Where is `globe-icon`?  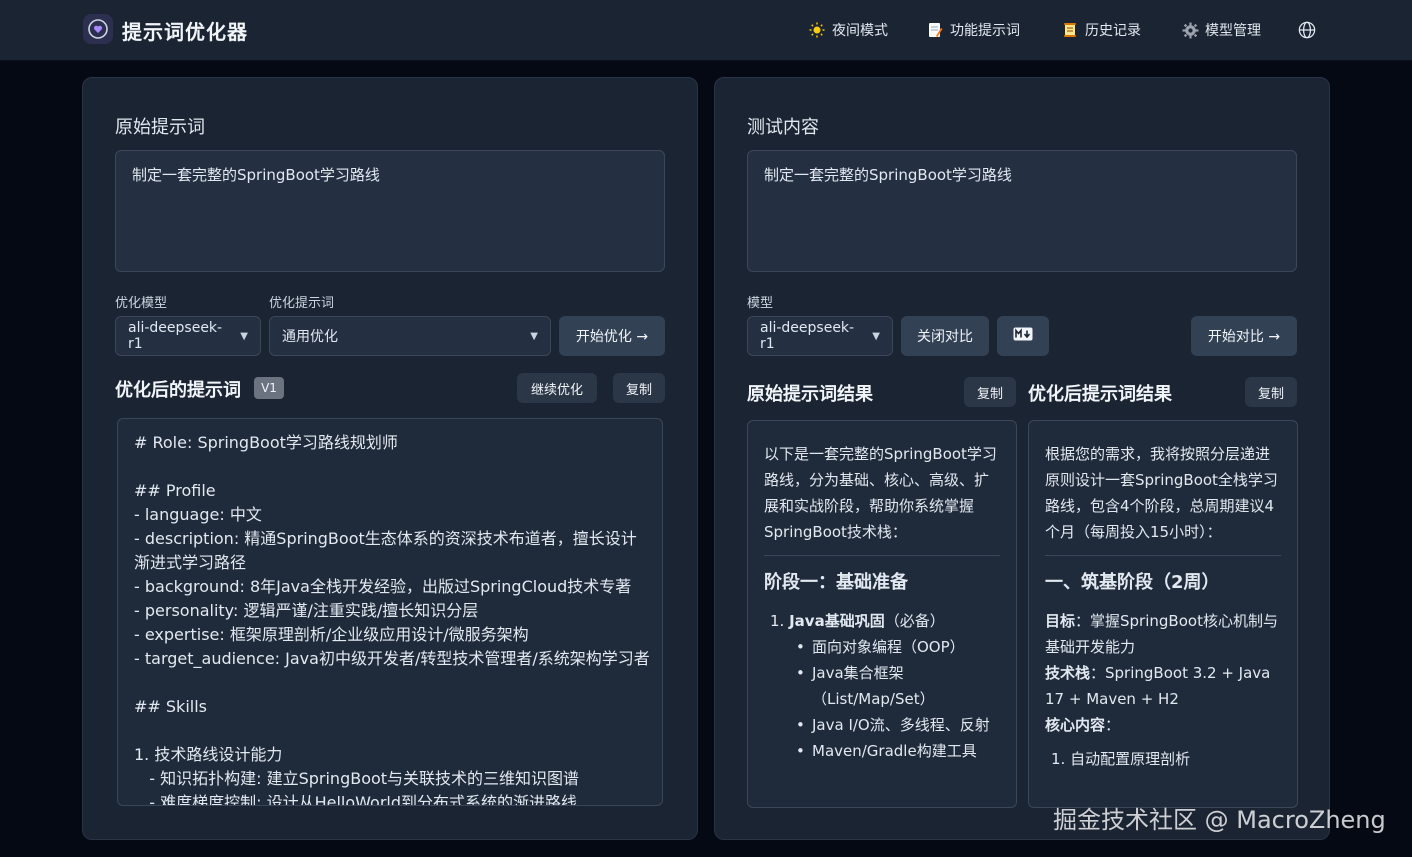
globe-icon is located at coordinates (1307, 30).